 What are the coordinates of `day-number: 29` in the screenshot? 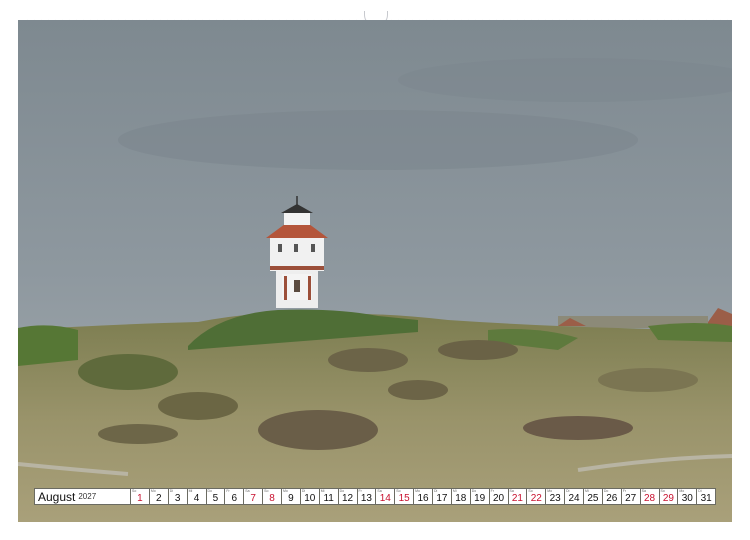 It's located at (668, 498).